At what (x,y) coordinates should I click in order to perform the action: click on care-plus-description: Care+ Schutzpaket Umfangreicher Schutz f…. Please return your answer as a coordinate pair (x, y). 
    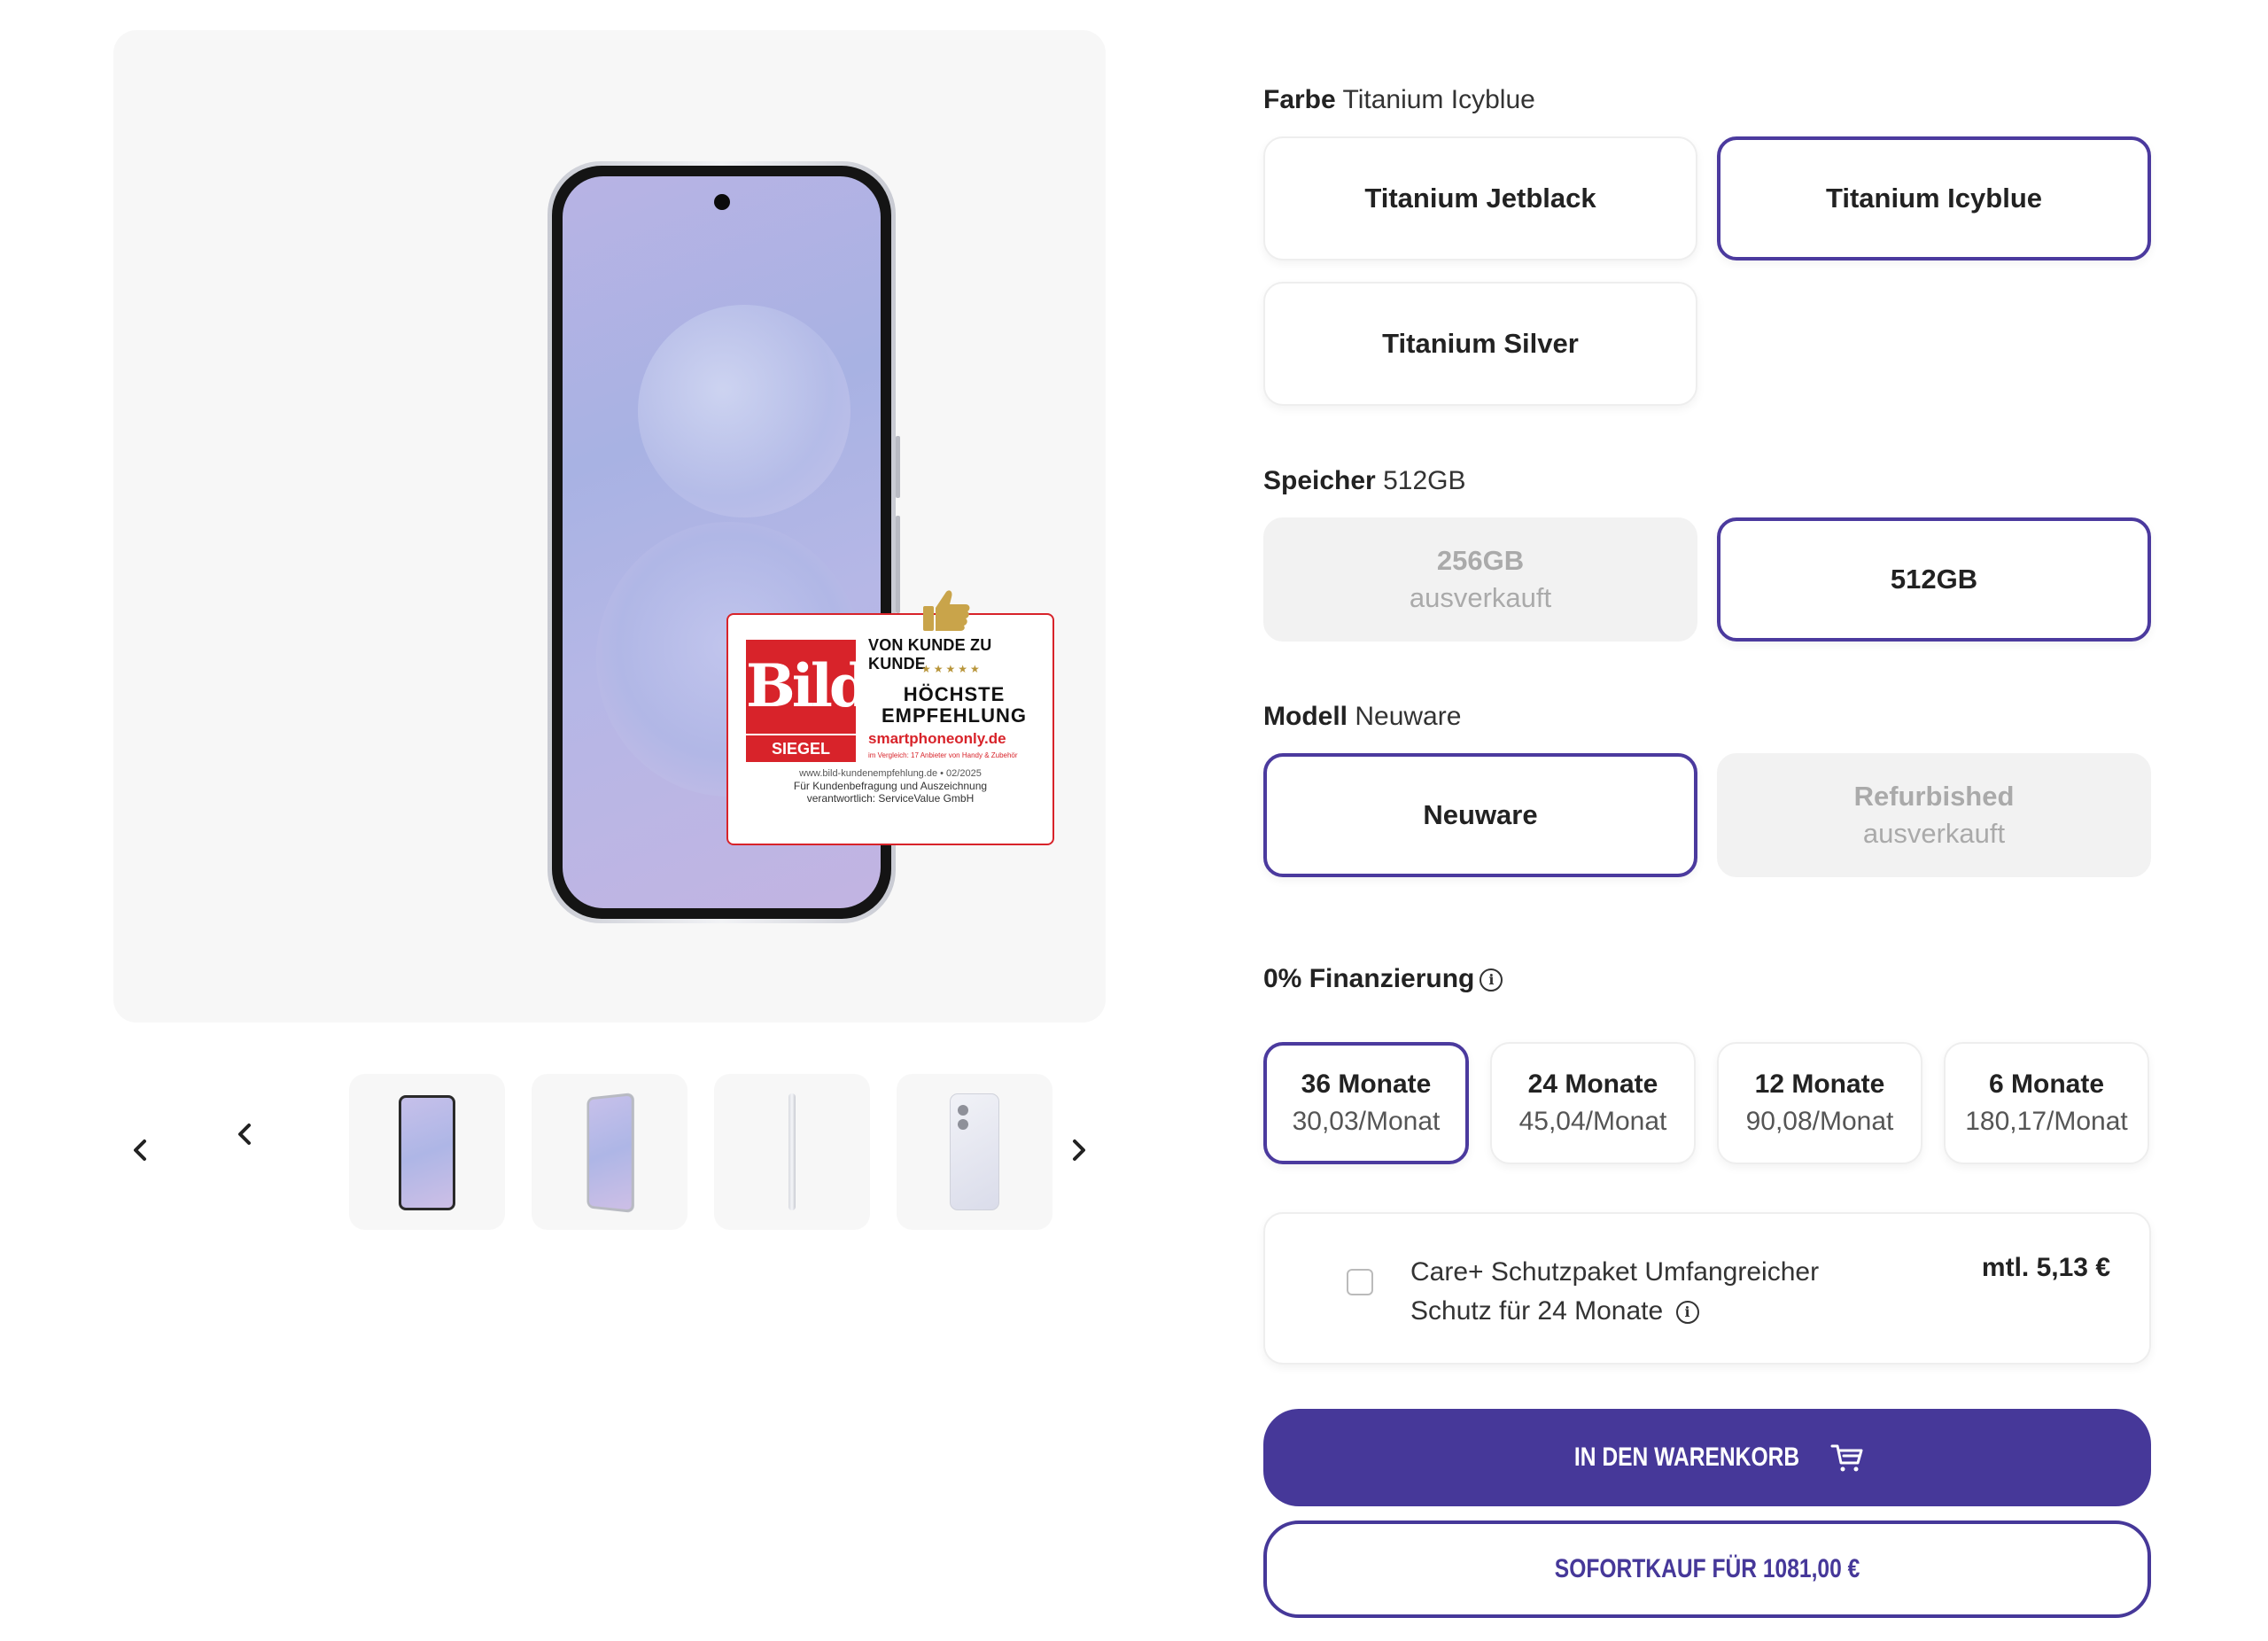
    Looking at the image, I should click on (1615, 1291).